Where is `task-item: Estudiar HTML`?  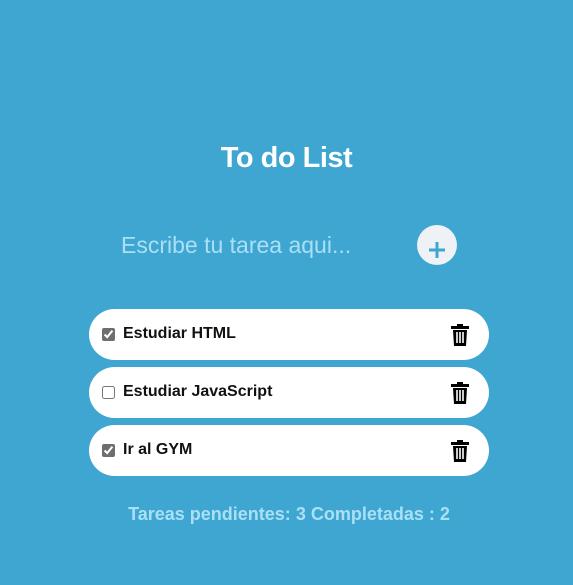
task-item: Estudiar HTML is located at coordinates (289, 334).